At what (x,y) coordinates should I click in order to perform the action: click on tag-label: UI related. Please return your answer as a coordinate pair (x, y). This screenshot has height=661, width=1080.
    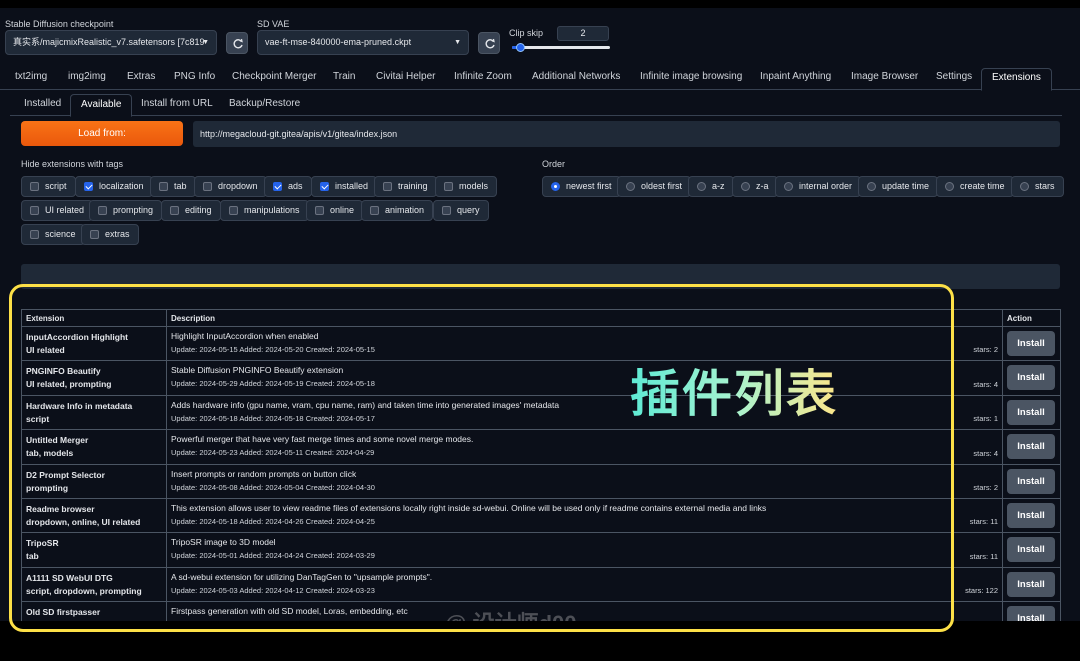
    Looking at the image, I should click on (65, 210).